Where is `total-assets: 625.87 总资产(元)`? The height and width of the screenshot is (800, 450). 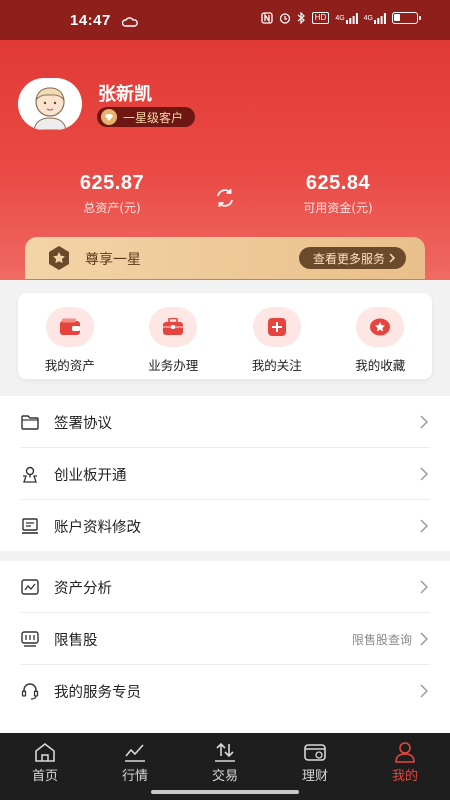 total-assets: 625.87 总资产(元) is located at coordinates (112, 194).